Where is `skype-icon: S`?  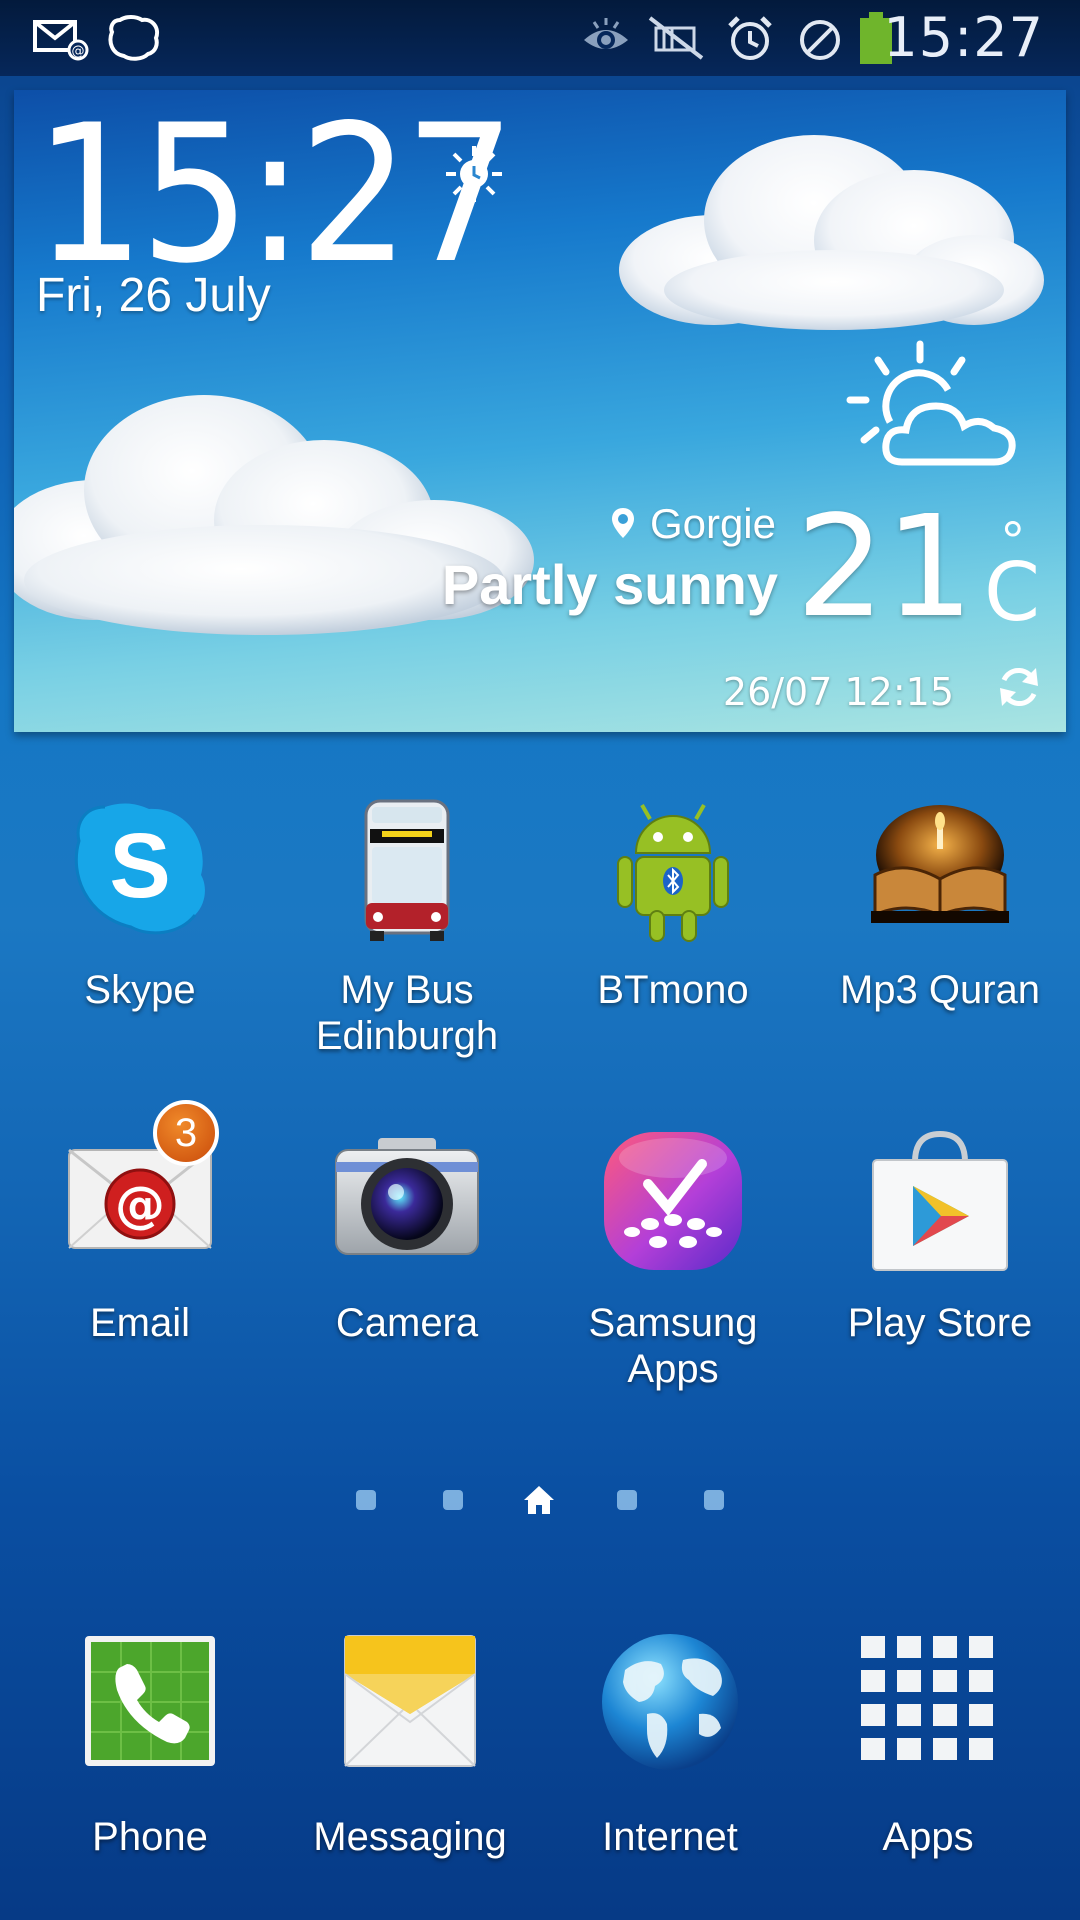 skype-icon: S is located at coordinates (140, 870).